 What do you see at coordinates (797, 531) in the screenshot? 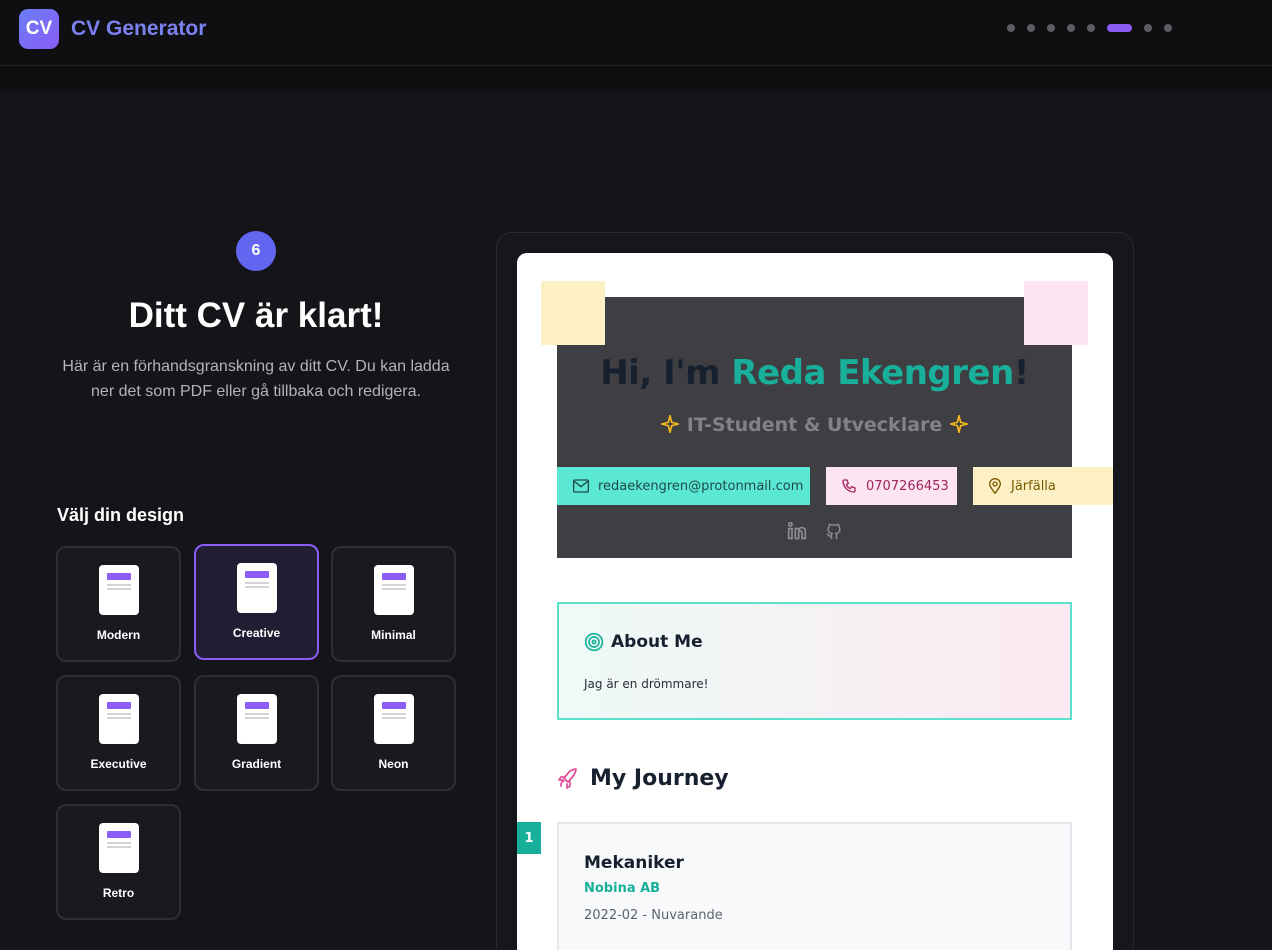
I see `linkedin-icon` at bounding box center [797, 531].